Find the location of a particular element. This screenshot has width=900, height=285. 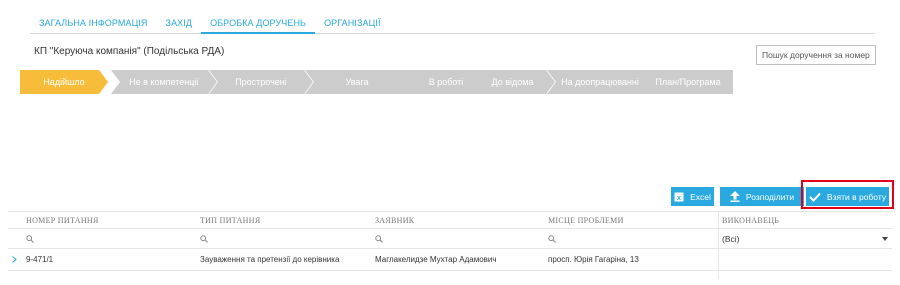

take-to-work-button: Взяти в роботу is located at coordinates (847, 196).